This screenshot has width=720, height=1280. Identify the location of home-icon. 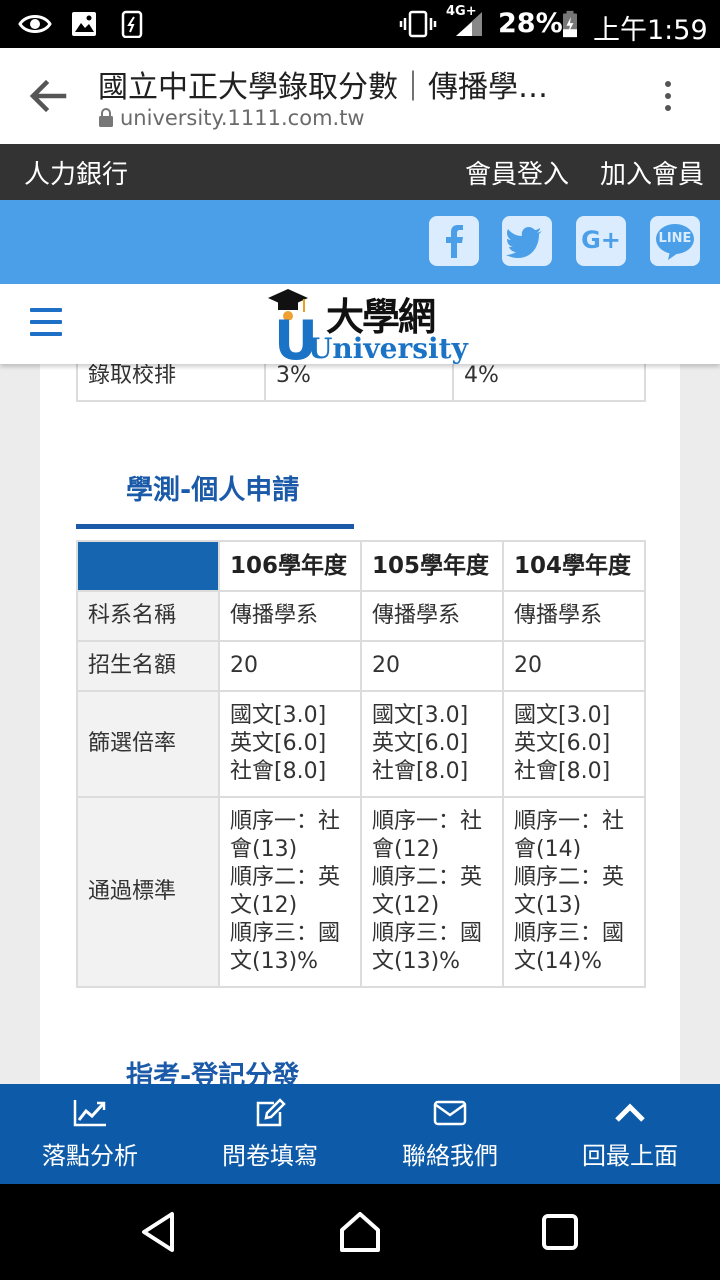
(360, 1232).